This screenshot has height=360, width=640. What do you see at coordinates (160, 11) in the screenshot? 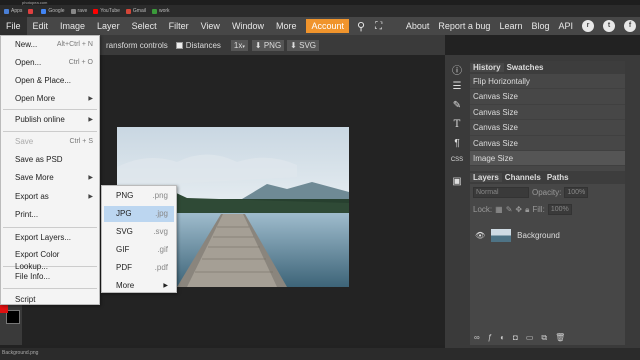
I see `bookmark-item: work` at bounding box center [160, 11].